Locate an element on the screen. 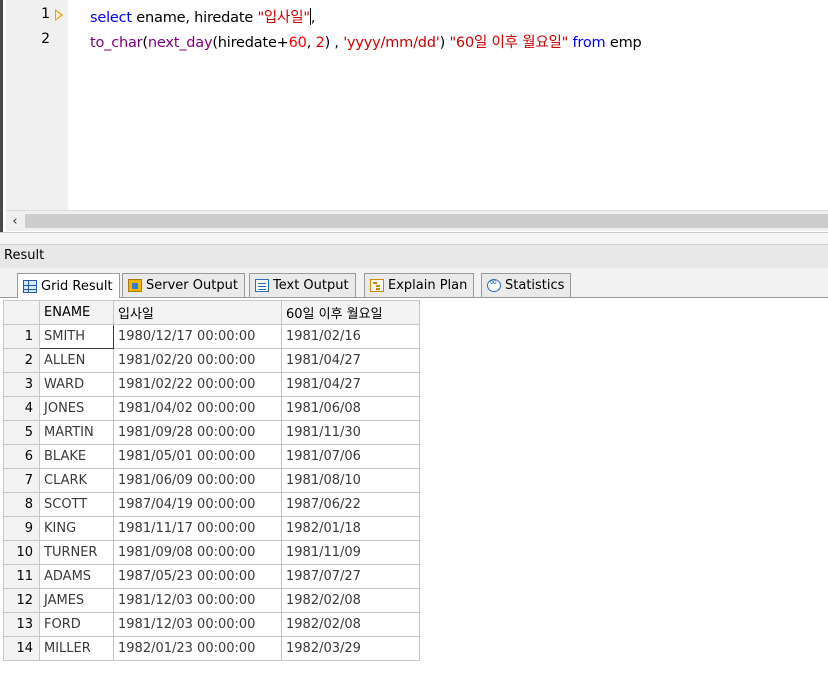 The width and height of the screenshot is (828, 682). table-row: 12 JAMES 1981/12/03 00:00:00 1982/02/08 is located at coordinates (211, 600).